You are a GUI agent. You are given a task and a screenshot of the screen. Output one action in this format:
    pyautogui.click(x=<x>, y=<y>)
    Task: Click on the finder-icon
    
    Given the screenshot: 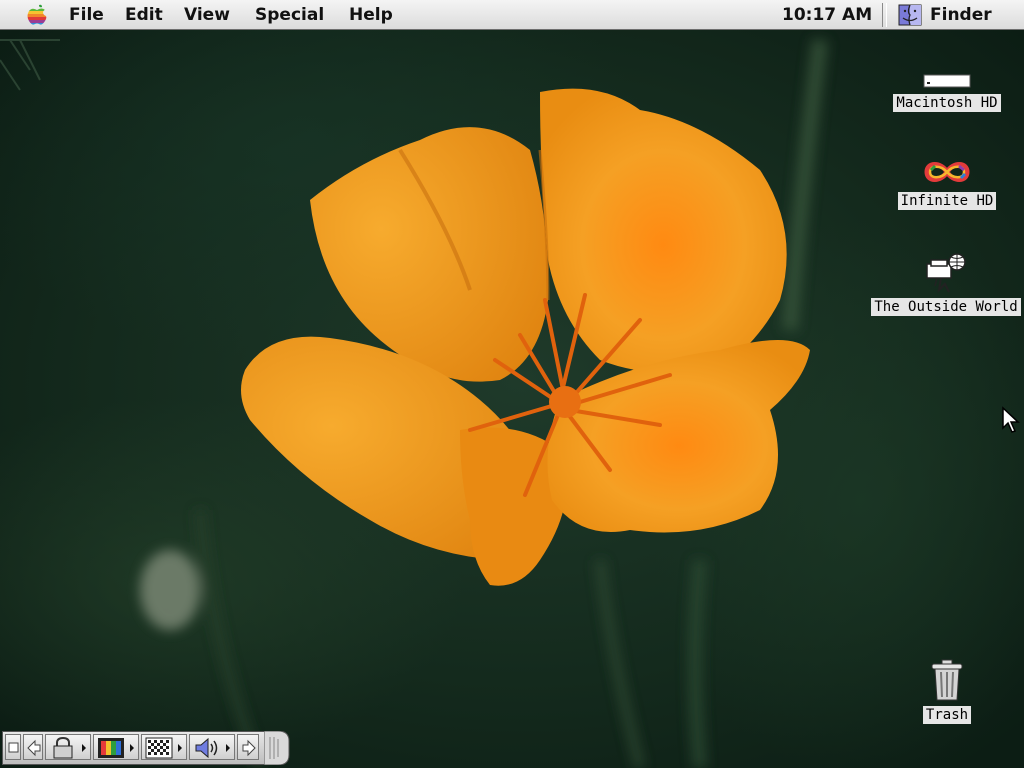 What is the action you would take?
    pyautogui.click(x=910, y=15)
    